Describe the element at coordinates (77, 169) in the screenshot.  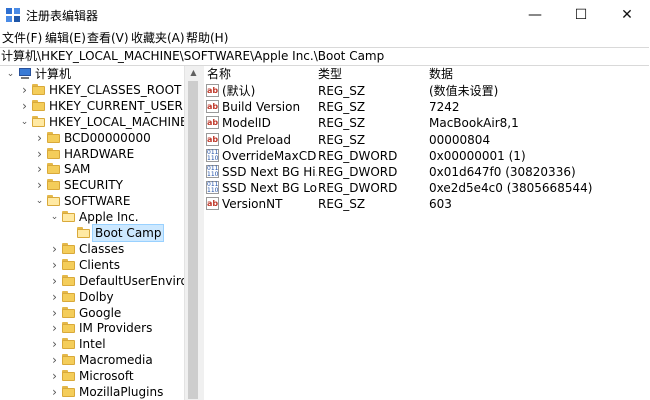
I see `tree-item-label: SAM` at that location.